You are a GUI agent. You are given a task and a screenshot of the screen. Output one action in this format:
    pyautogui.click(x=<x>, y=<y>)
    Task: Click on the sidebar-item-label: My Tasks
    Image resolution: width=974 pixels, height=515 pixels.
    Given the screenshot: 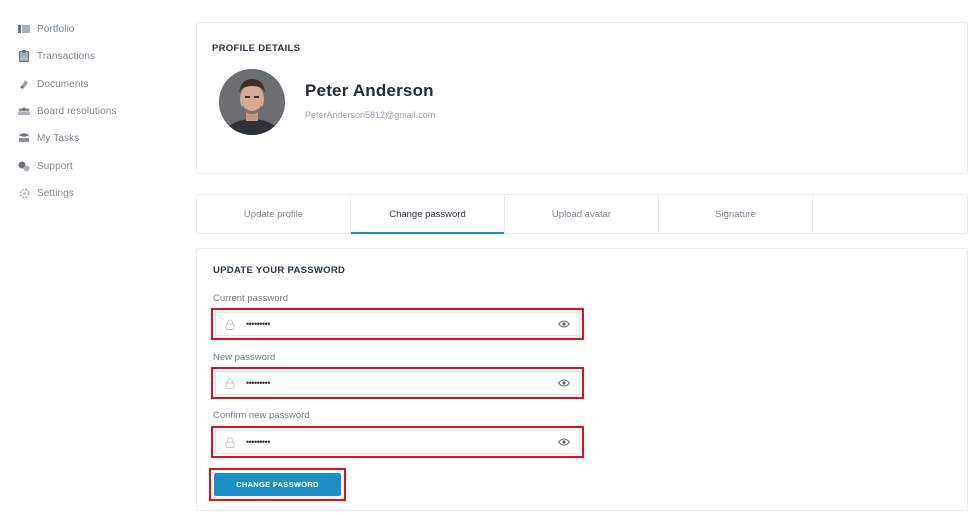 What is the action you would take?
    pyautogui.click(x=58, y=138)
    